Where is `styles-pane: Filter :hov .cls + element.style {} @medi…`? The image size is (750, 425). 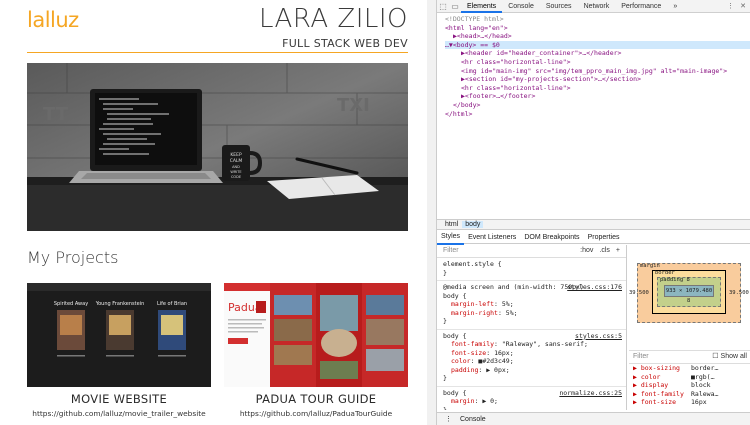 styles-pane: Filter :hov .cls + element.style {} @medi… is located at coordinates (532, 327).